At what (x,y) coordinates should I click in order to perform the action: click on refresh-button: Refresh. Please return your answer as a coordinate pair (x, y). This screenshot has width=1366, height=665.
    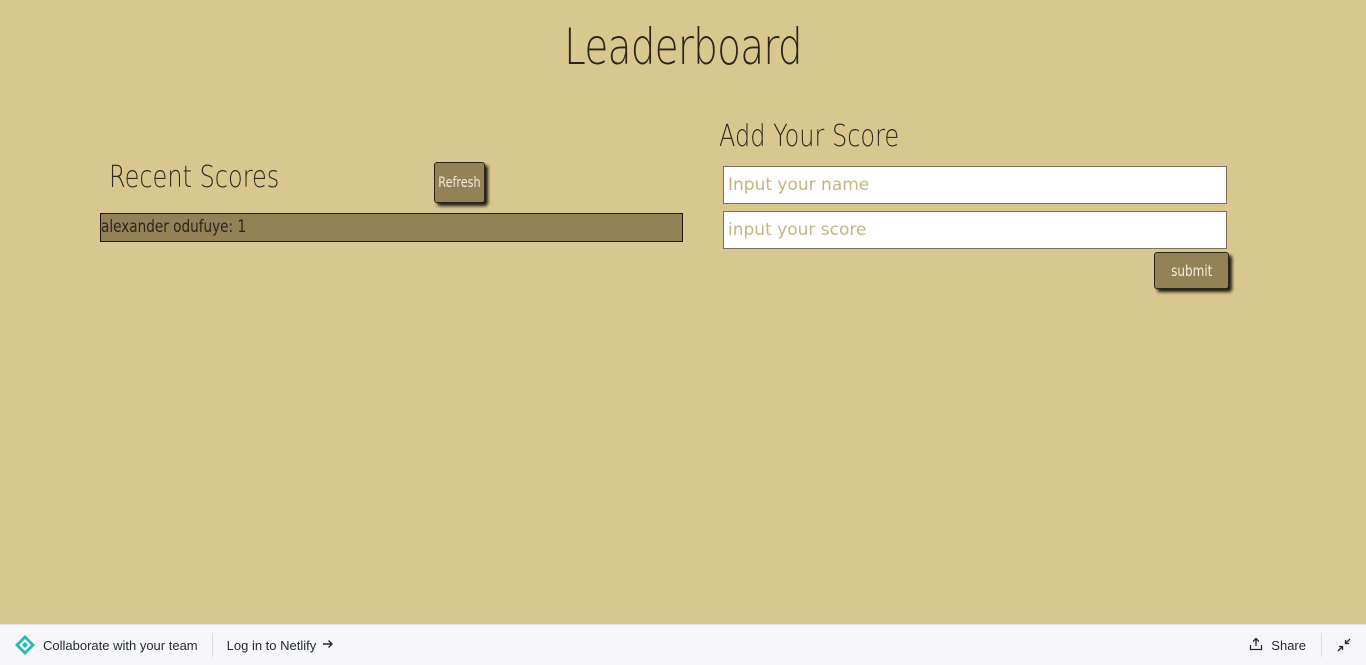
    Looking at the image, I should click on (459, 182).